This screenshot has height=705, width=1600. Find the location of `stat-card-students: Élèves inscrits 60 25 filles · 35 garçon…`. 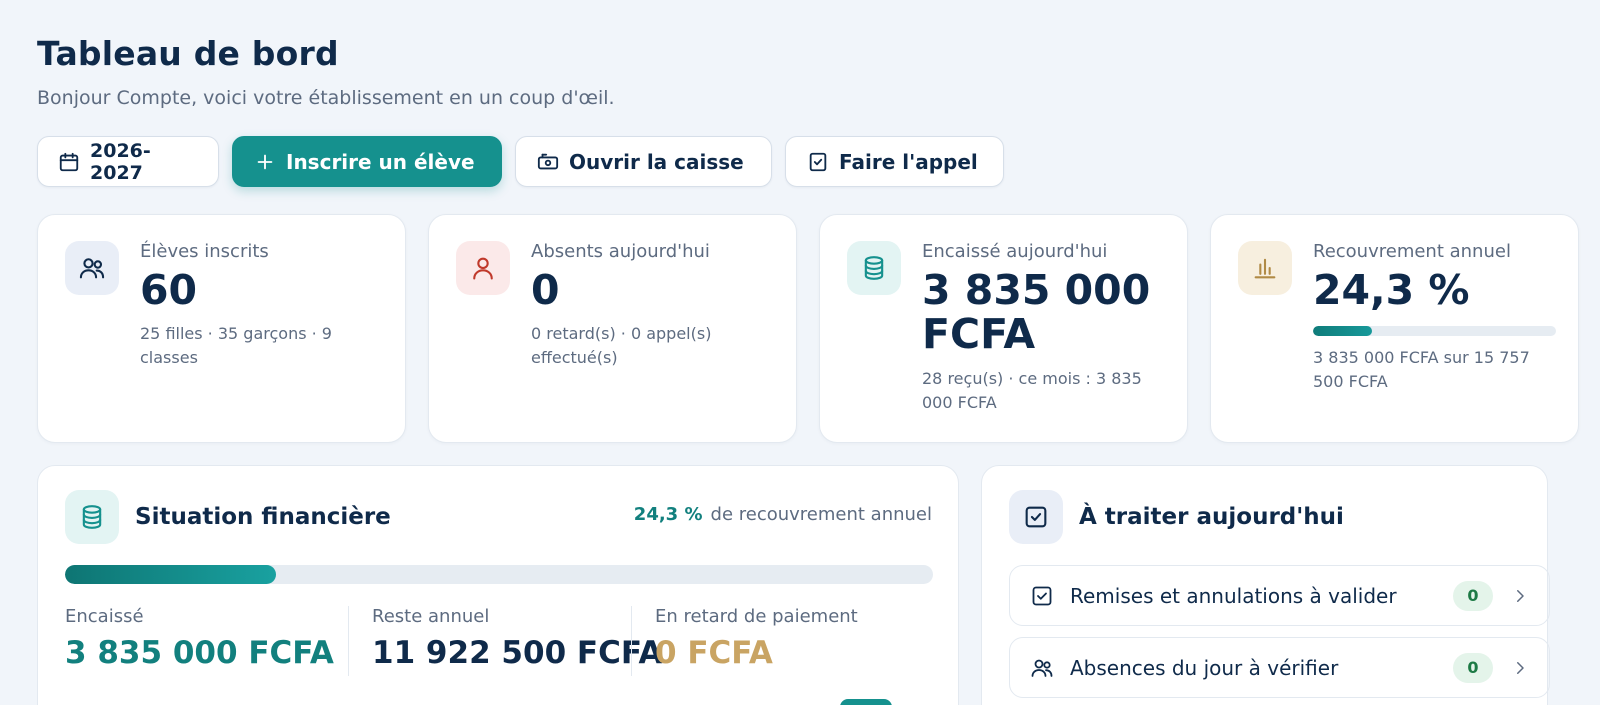

stat-card-students: Élèves inscrits 60 25 filles · 35 garçon… is located at coordinates (221, 328).